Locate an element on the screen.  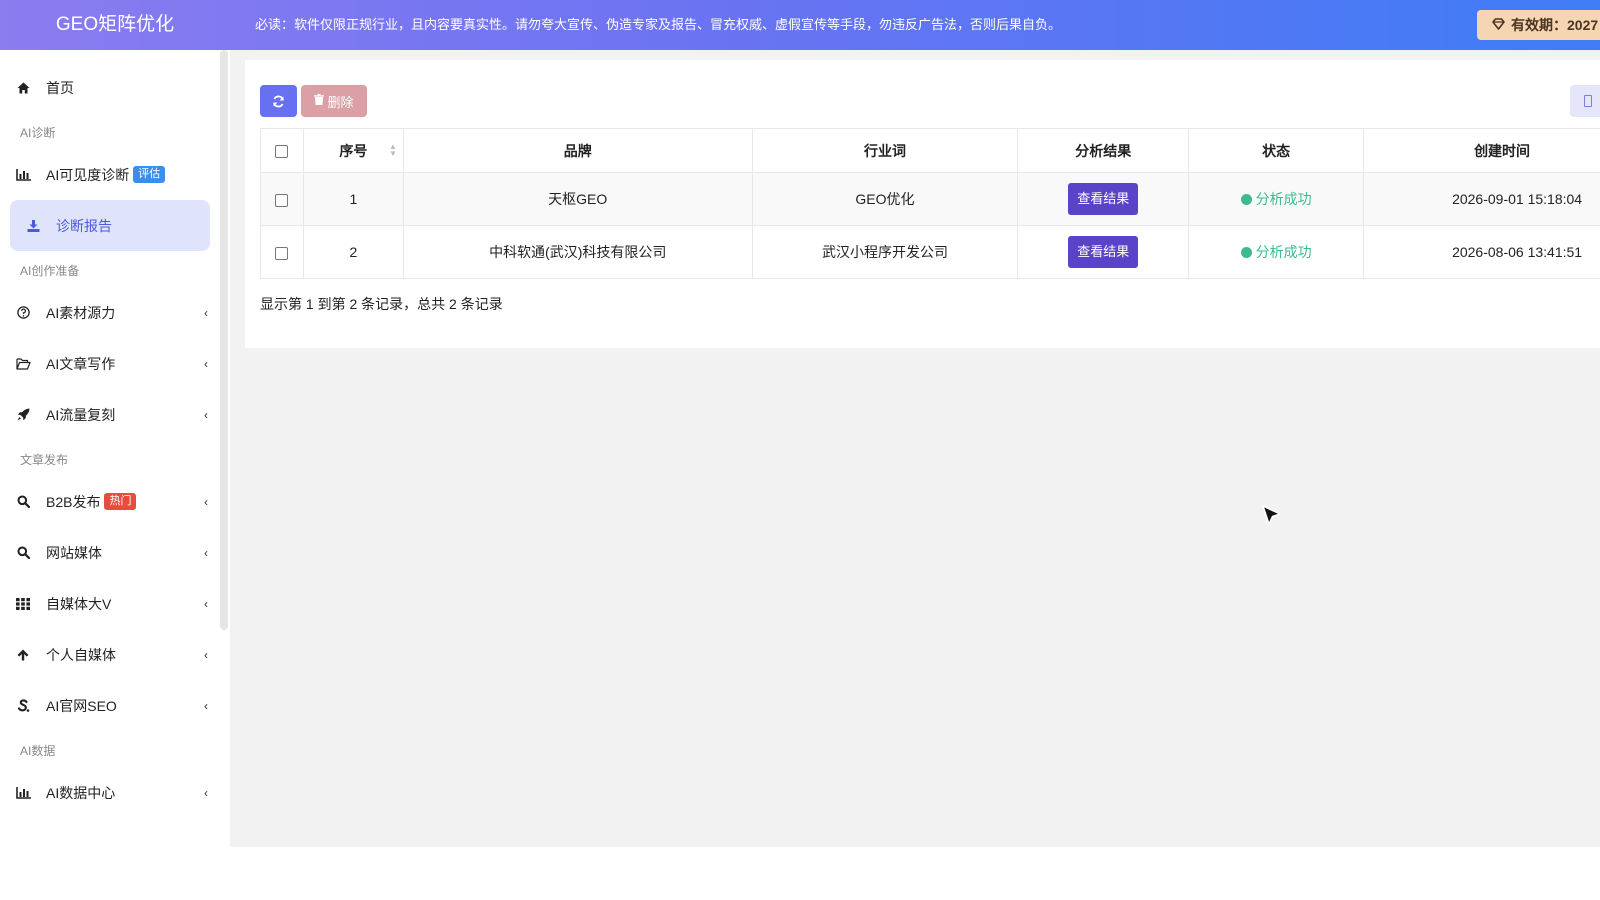
sort-icon: ▲ ▼ is located at coordinates (392, 150).